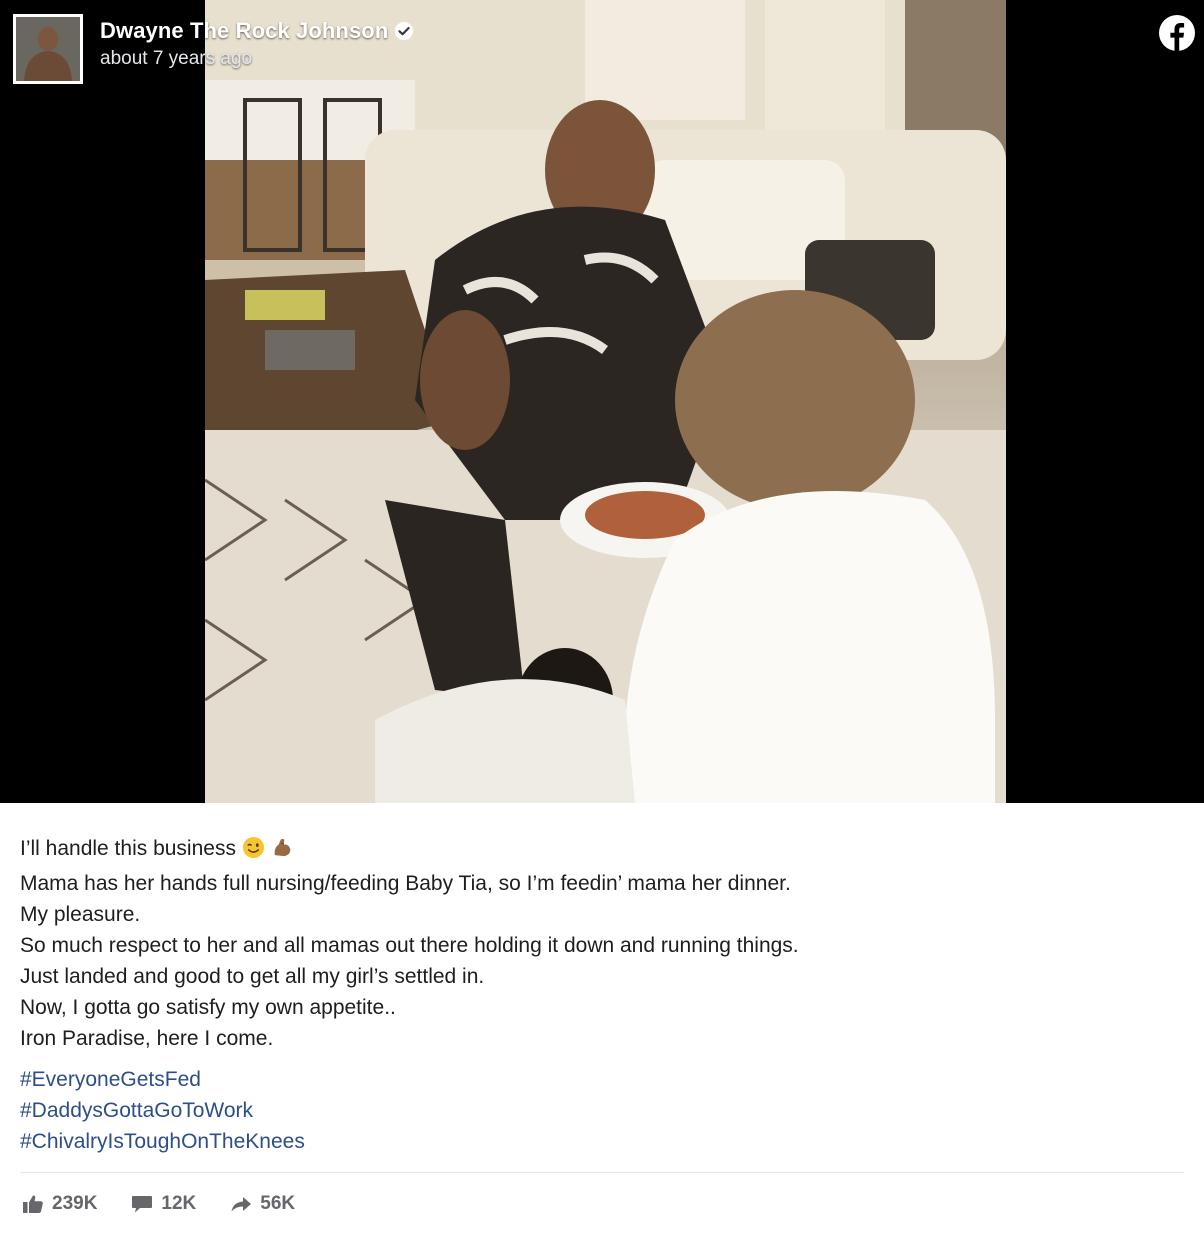 Image resolution: width=1204 pixels, height=1238 pixels. Describe the element at coordinates (282, 852) in the screenshot. I see `flexed-biceps-emoji` at that location.